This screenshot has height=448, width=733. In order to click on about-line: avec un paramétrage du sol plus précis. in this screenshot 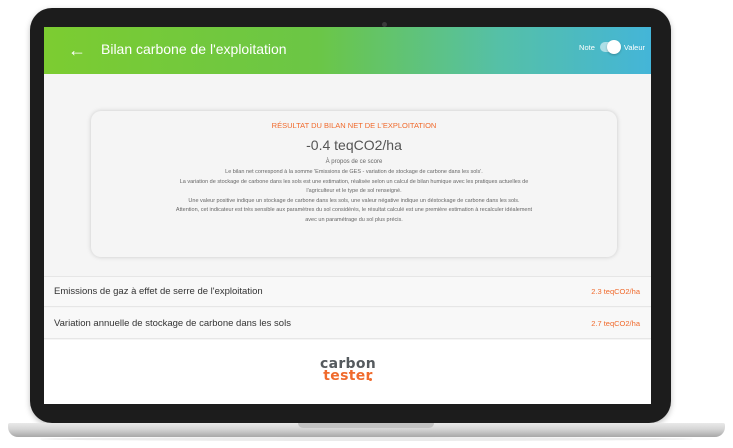, I will do `click(354, 219)`.